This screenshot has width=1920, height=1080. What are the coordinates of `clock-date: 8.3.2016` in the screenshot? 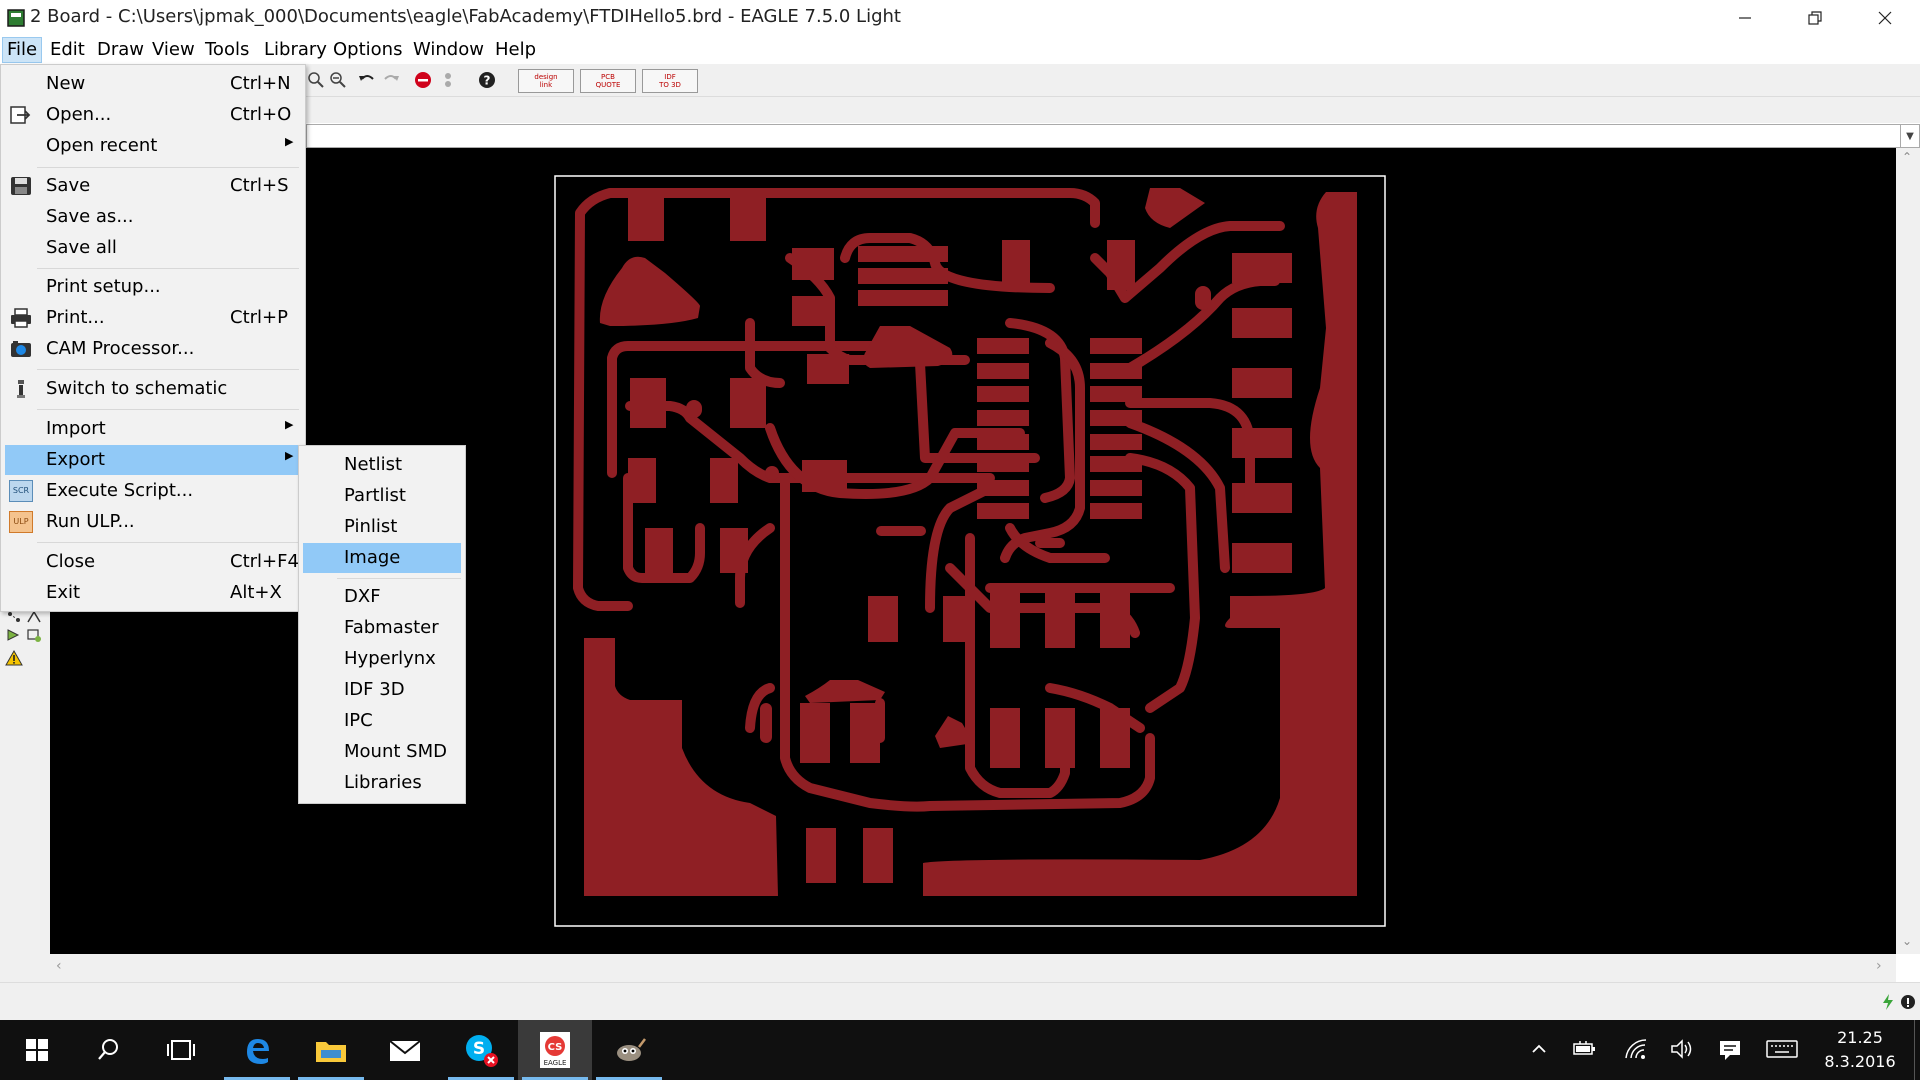 It's located at (1860, 1061).